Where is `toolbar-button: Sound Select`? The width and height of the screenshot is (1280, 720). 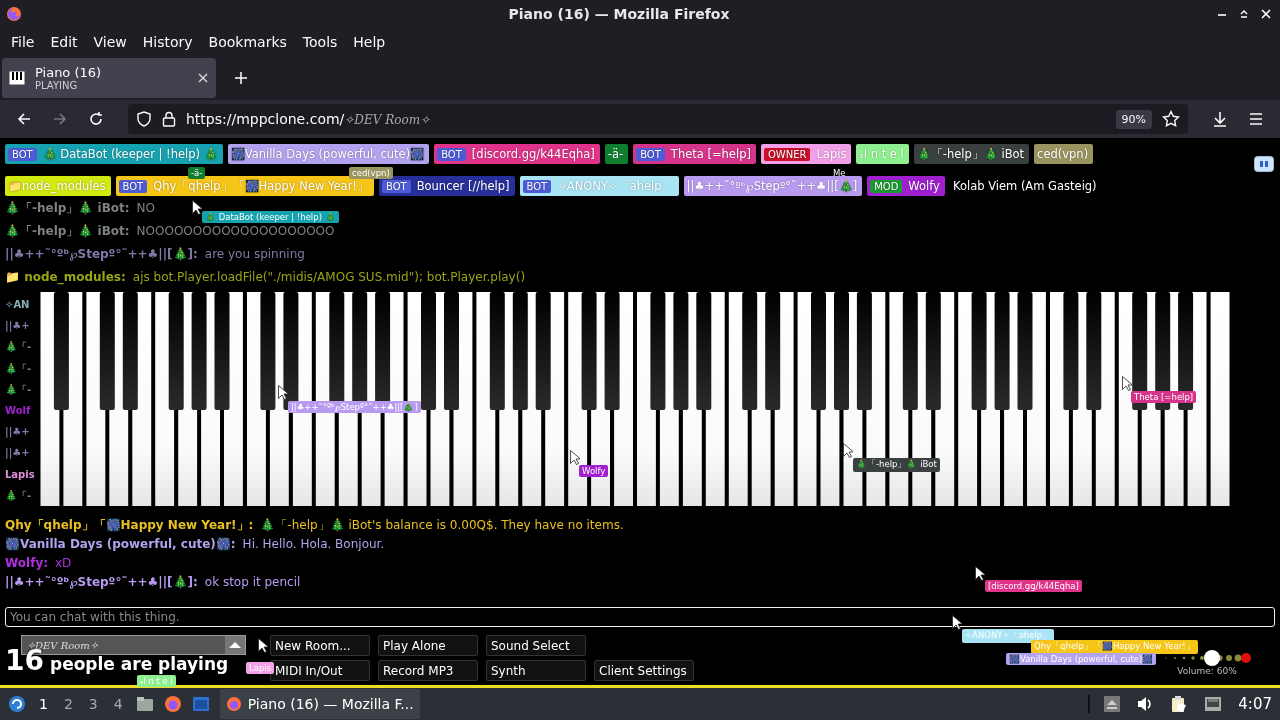 toolbar-button: Sound Select is located at coordinates (536, 645).